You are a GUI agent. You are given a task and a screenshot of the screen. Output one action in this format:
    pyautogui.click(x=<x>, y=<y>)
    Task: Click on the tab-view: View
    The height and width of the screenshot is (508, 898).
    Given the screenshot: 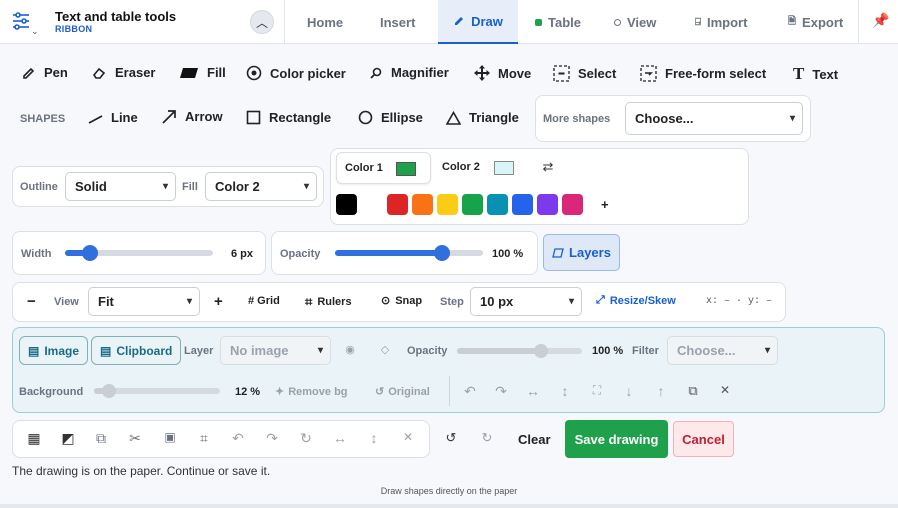 What is the action you would take?
    pyautogui.click(x=635, y=22)
    